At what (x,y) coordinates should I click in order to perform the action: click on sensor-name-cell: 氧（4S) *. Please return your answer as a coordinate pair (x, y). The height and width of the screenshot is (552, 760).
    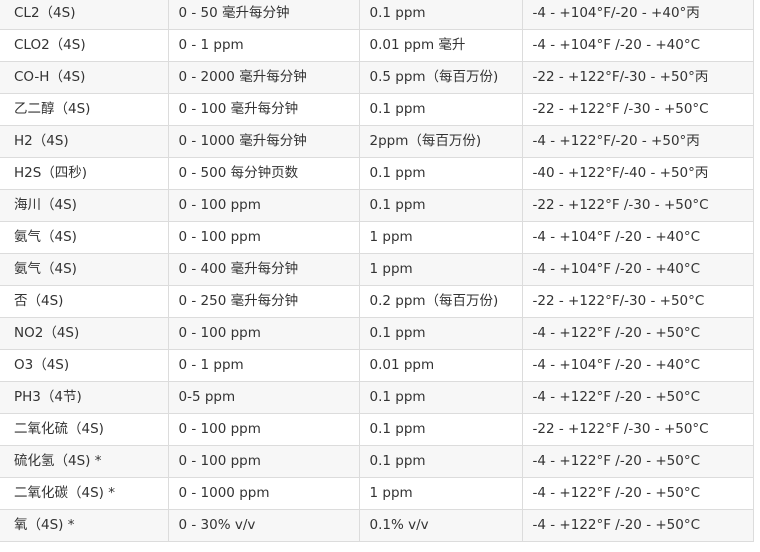
    Looking at the image, I should click on (84, 525).